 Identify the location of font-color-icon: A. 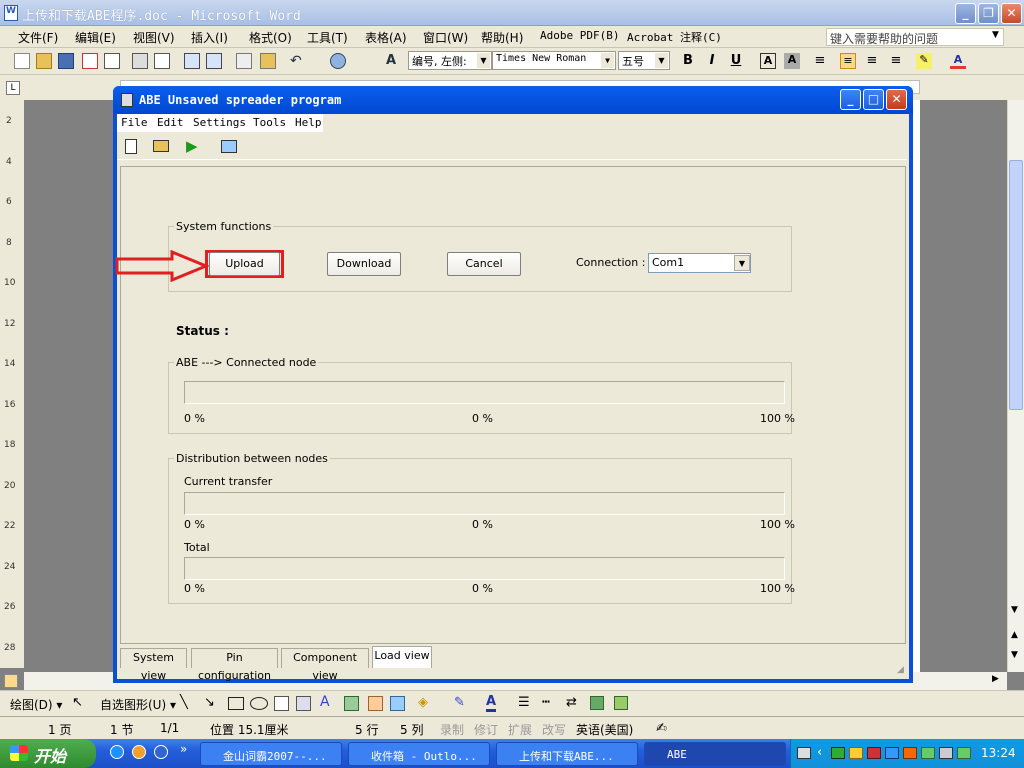
(958, 61).